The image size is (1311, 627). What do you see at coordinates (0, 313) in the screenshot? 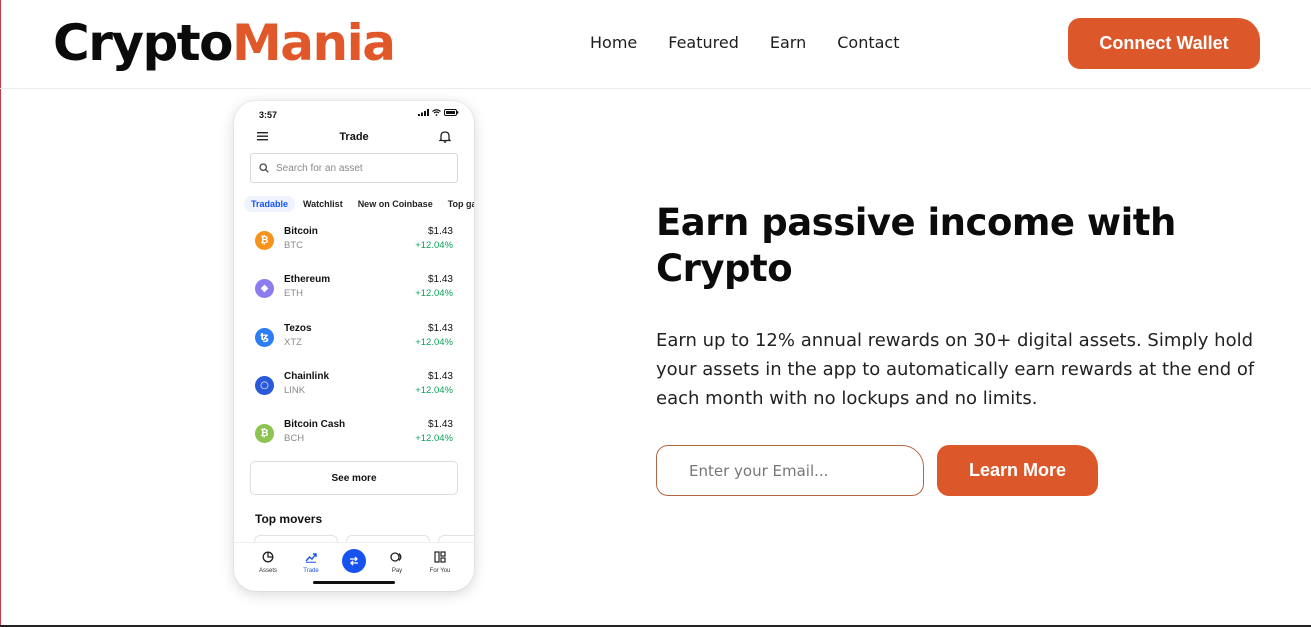
I see `page-edge-left` at bounding box center [0, 313].